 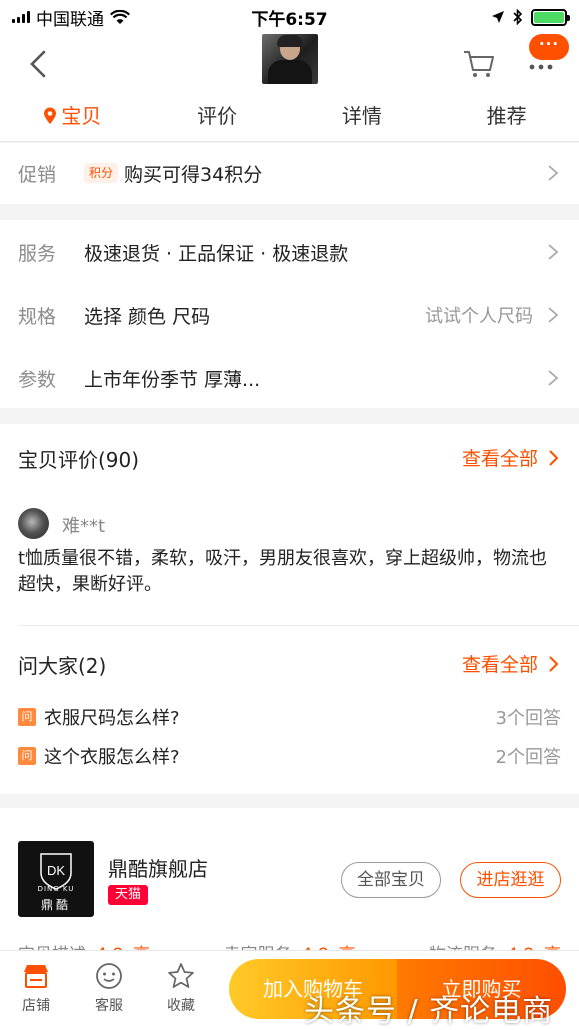 What do you see at coordinates (528, 757) in the screenshot?
I see `qa-answer-count: 2个回答` at bounding box center [528, 757].